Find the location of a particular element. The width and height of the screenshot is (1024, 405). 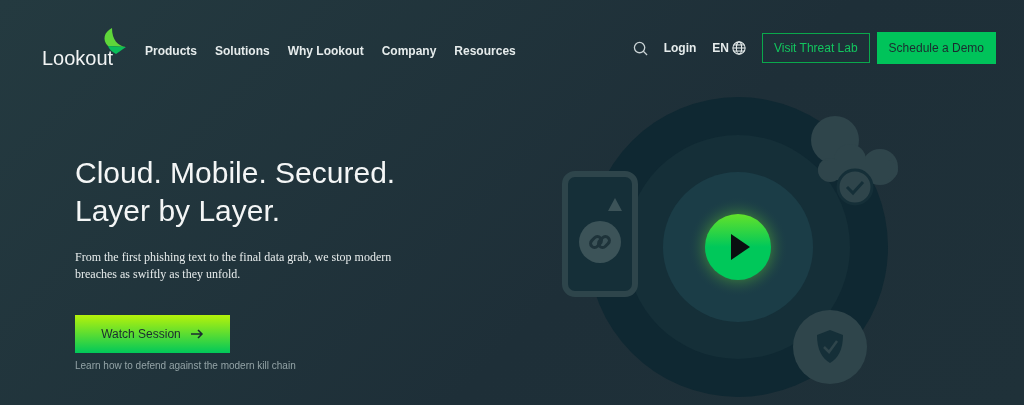

logo: Lookout is located at coordinates (87, 48).